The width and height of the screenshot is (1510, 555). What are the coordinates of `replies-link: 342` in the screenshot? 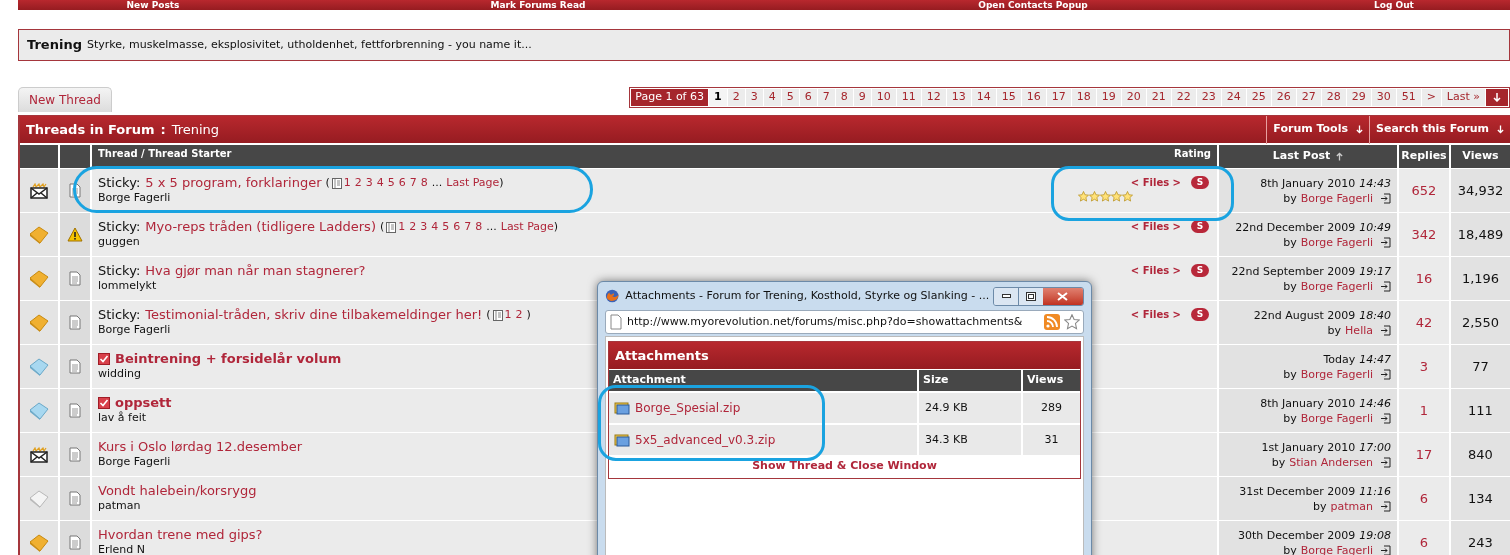 It's located at (1424, 234).